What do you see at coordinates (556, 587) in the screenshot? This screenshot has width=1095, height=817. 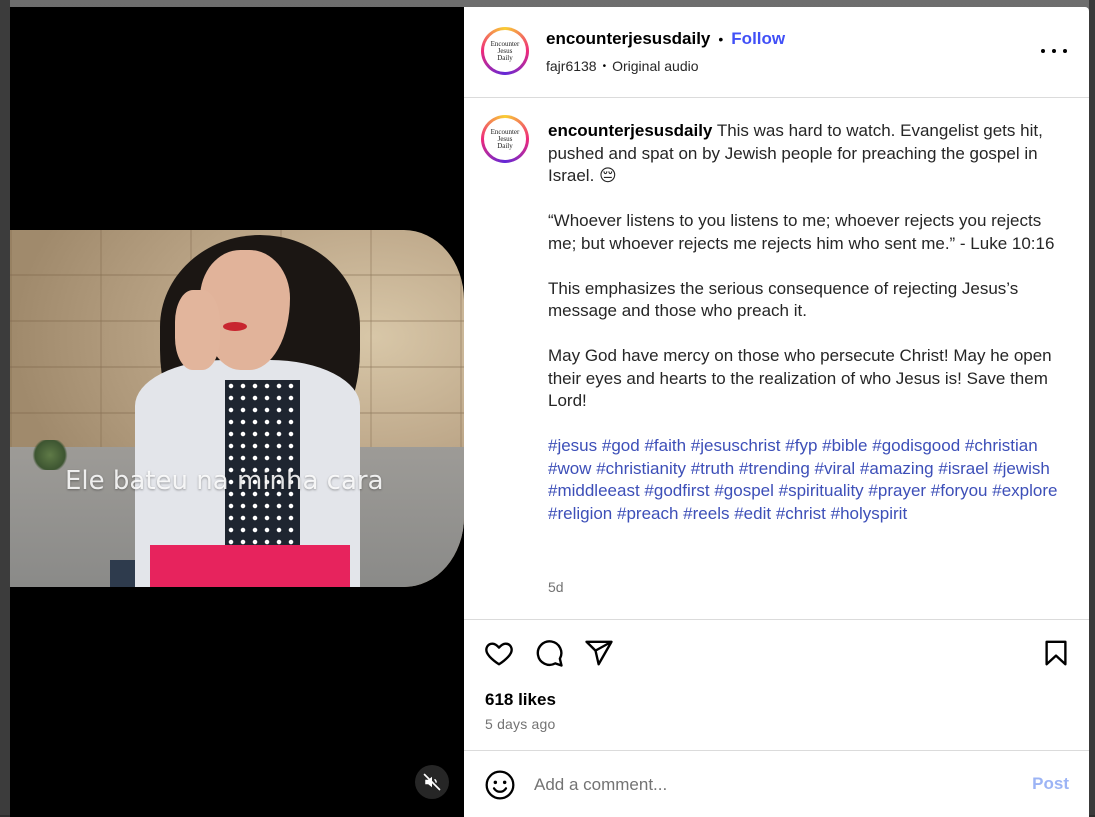 I see `caption-timestamp: 5d` at bounding box center [556, 587].